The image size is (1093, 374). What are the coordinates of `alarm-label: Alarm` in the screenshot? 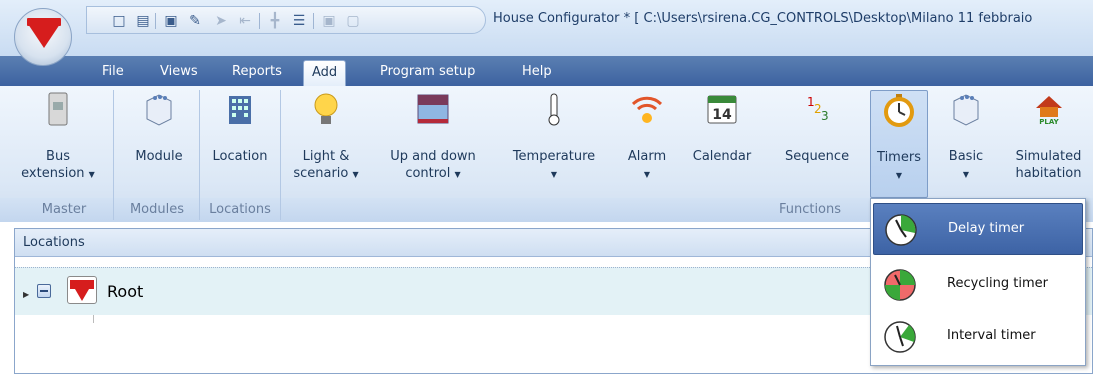 It's located at (647, 156).